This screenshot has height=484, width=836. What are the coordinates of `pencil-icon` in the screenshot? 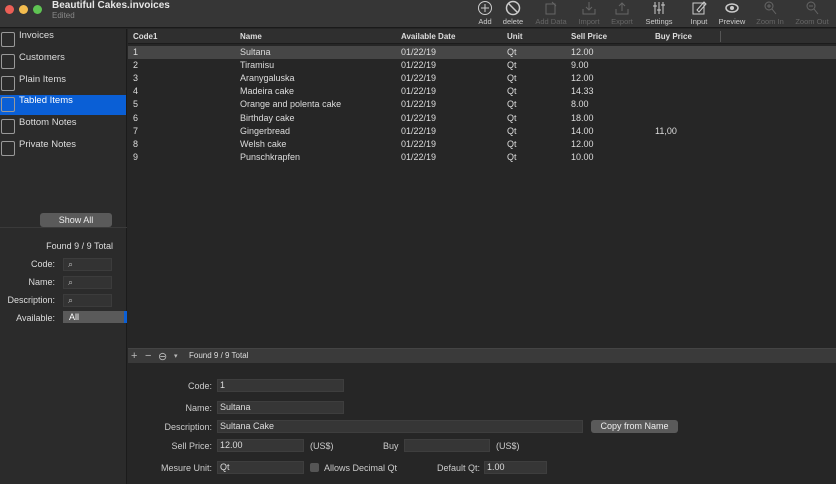 It's located at (699, 8).